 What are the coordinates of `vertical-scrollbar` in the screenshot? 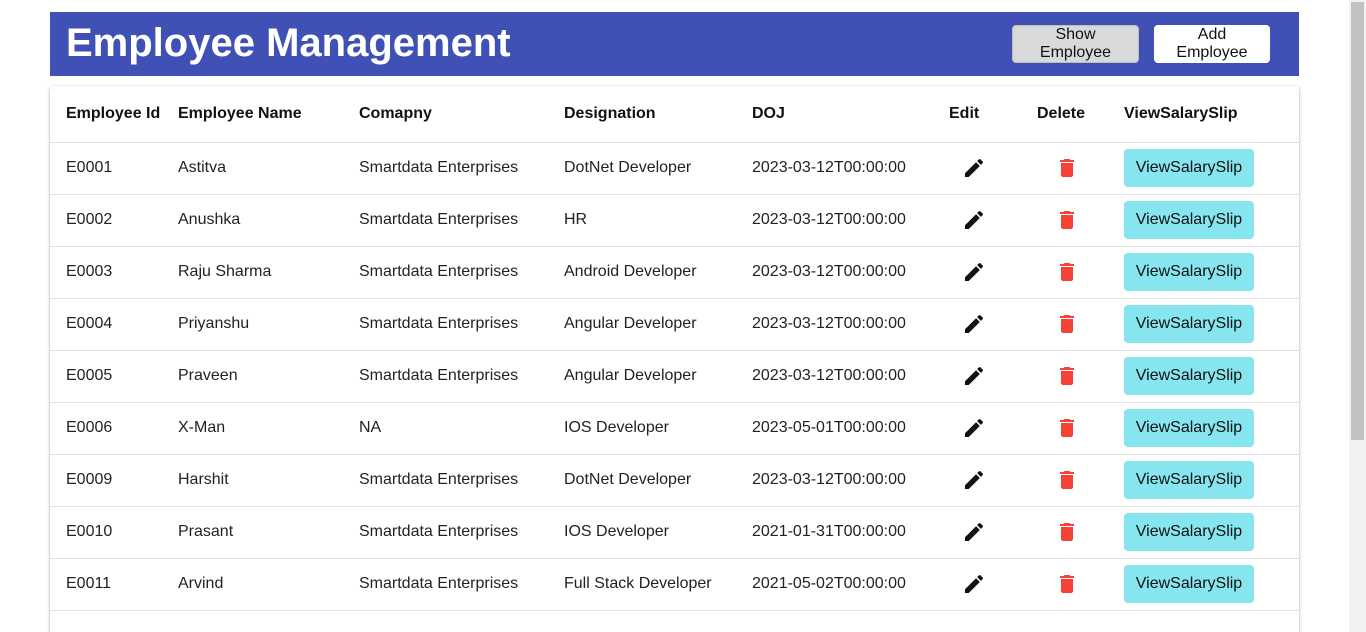 It's located at (1357, 316).